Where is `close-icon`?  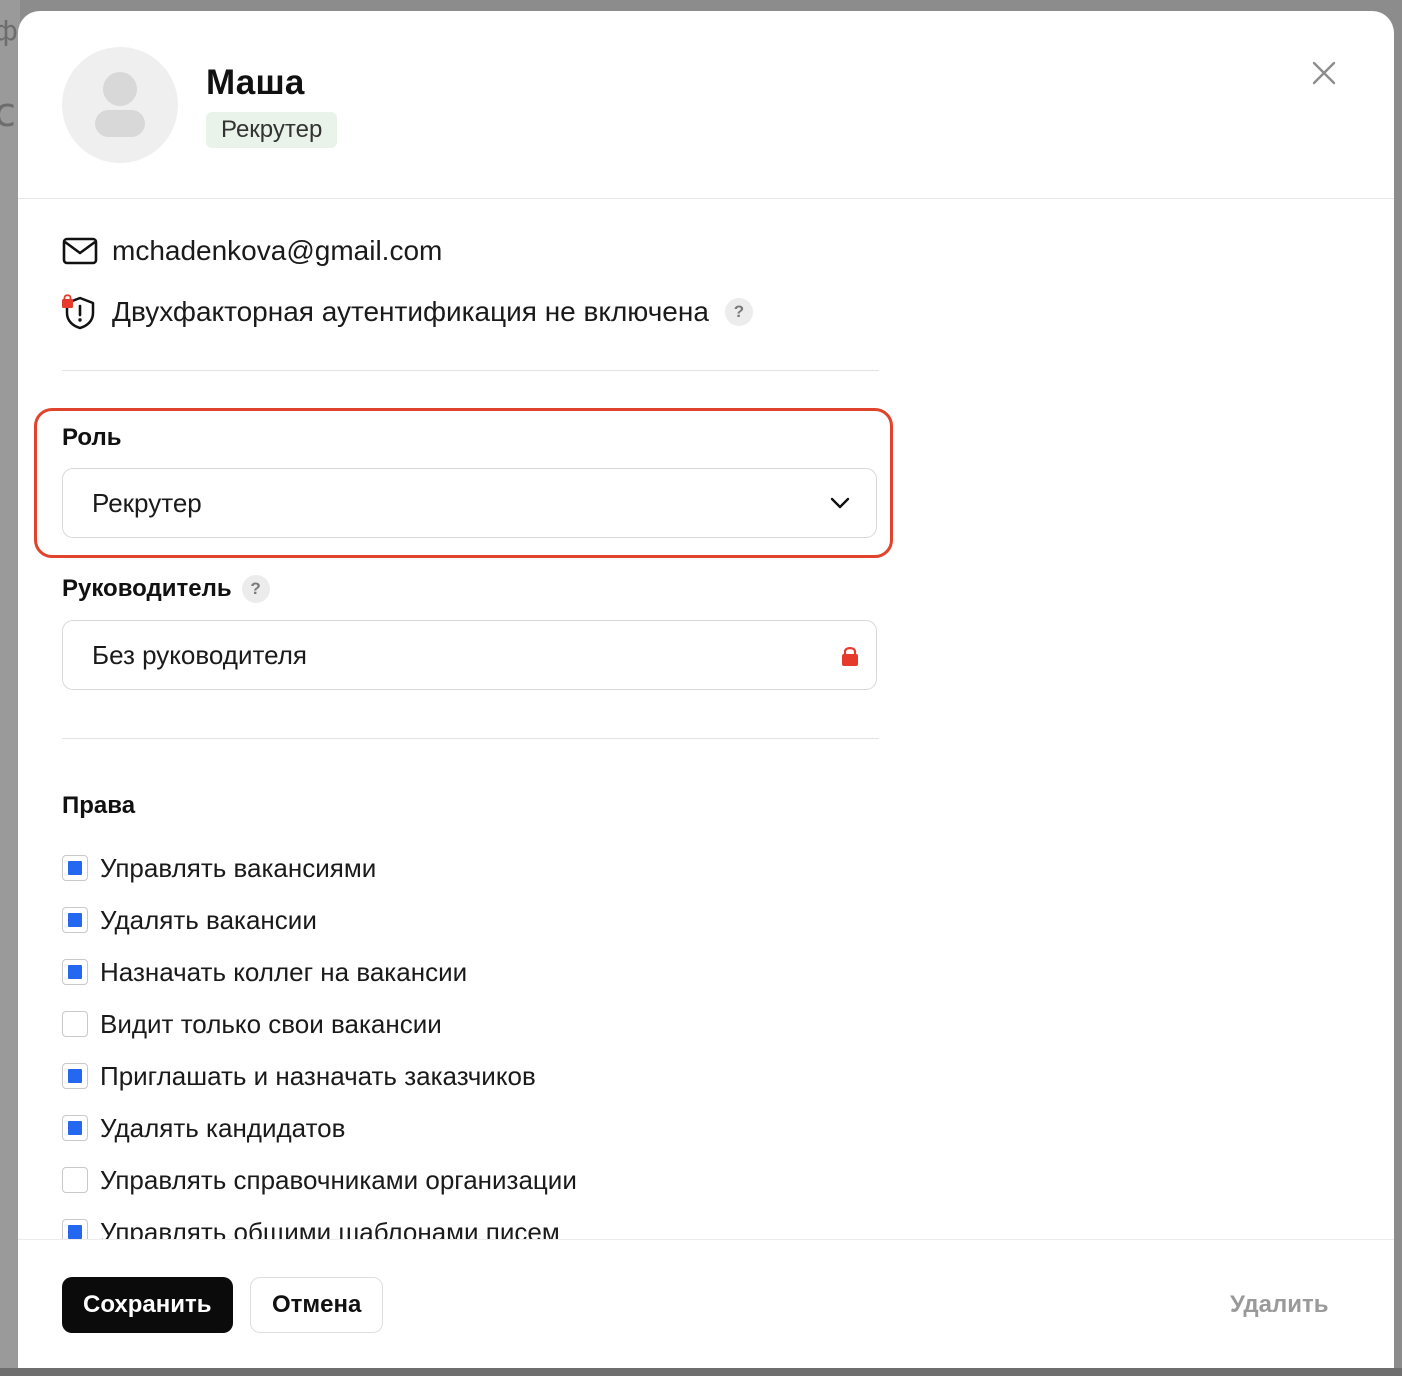
close-icon is located at coordinates (1324, 73).